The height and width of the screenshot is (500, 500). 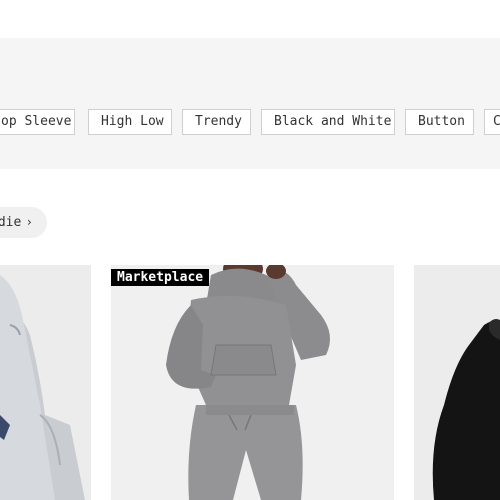 I want to click on filter-chip-black-and-white: Black and White, so click(x=328, y=122).